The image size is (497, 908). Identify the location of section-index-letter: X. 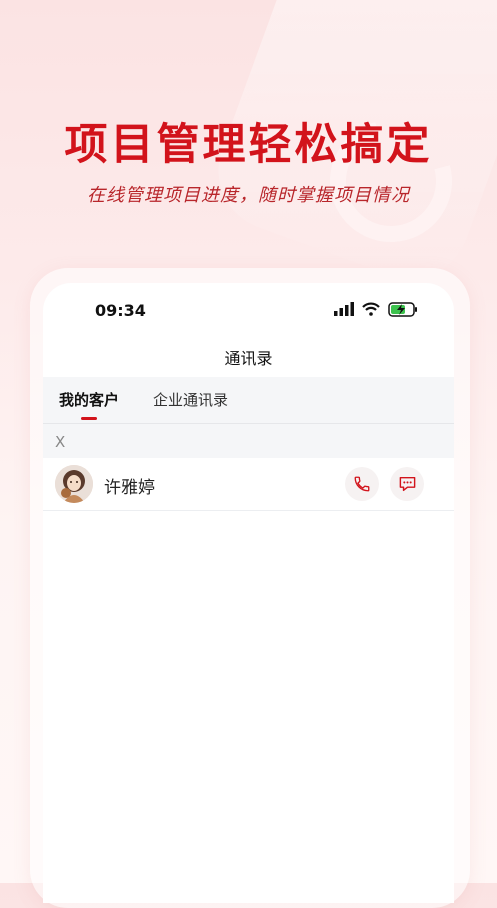
(60, 442).